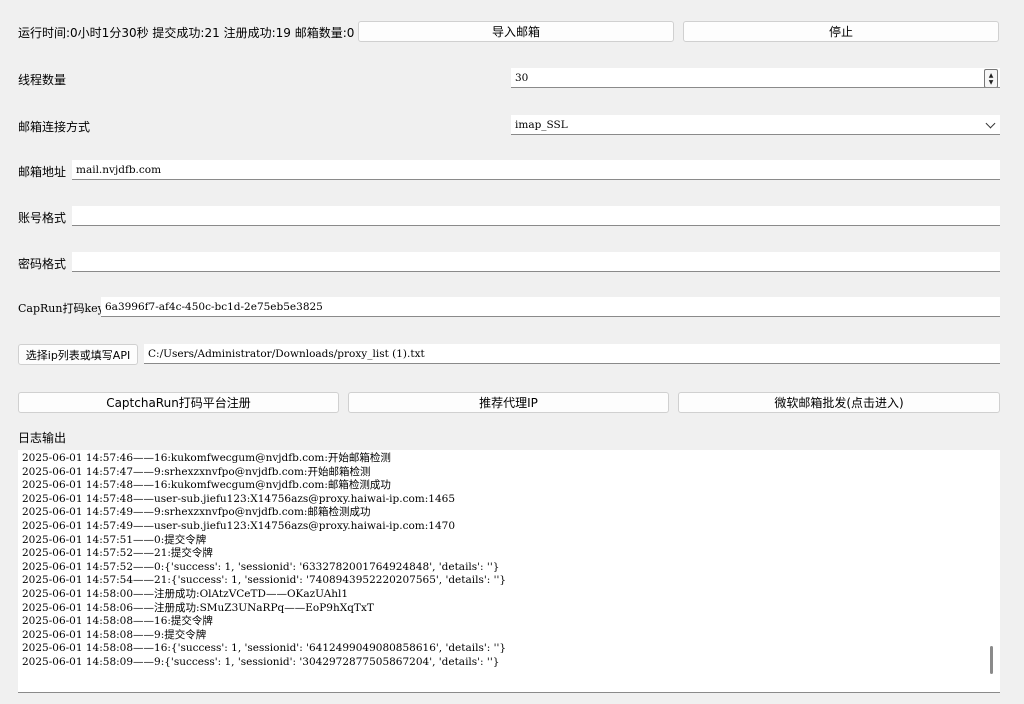 This screenshot has width=1024, height=704. Describe the element at coordinates (839, 402) in the screenshot. I see `ms-mail-bulk-button: 微软邮箱批发(点击进入)` at that location.